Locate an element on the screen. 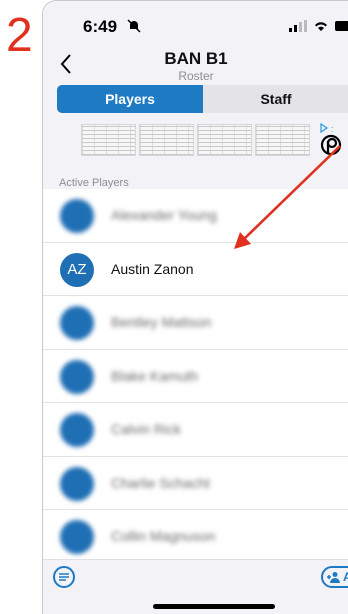 The image size is (348, 614). chat-button is located at coordinates (64, 577).